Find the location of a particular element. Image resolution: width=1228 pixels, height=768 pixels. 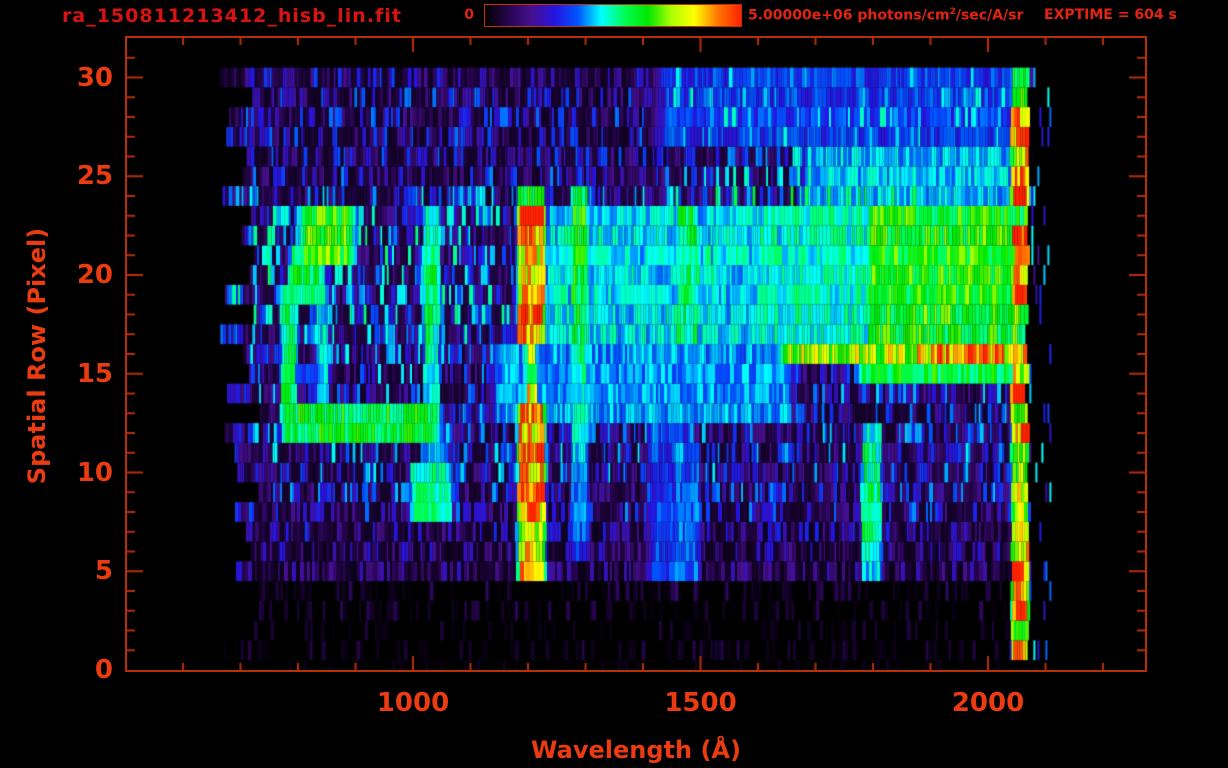

y-tick-label-30: 30 is located at coordinates (94, 77).